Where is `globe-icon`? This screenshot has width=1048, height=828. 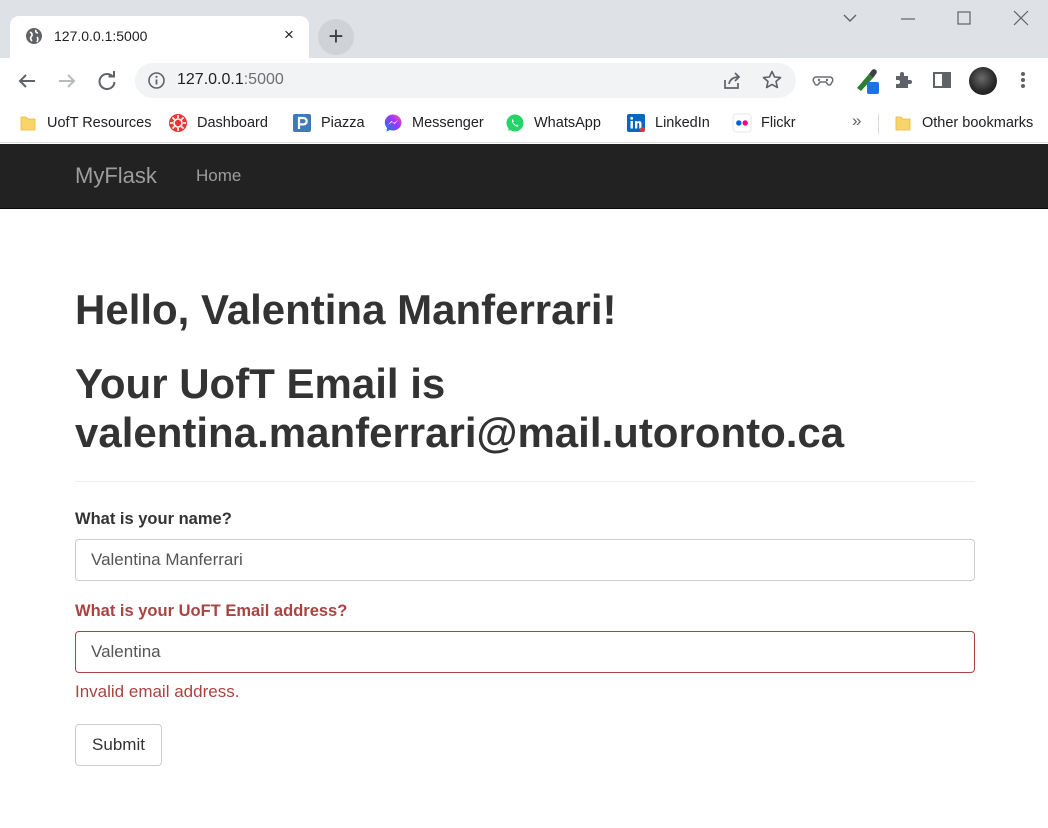
globe-icon is located at coordinates (34, 36).